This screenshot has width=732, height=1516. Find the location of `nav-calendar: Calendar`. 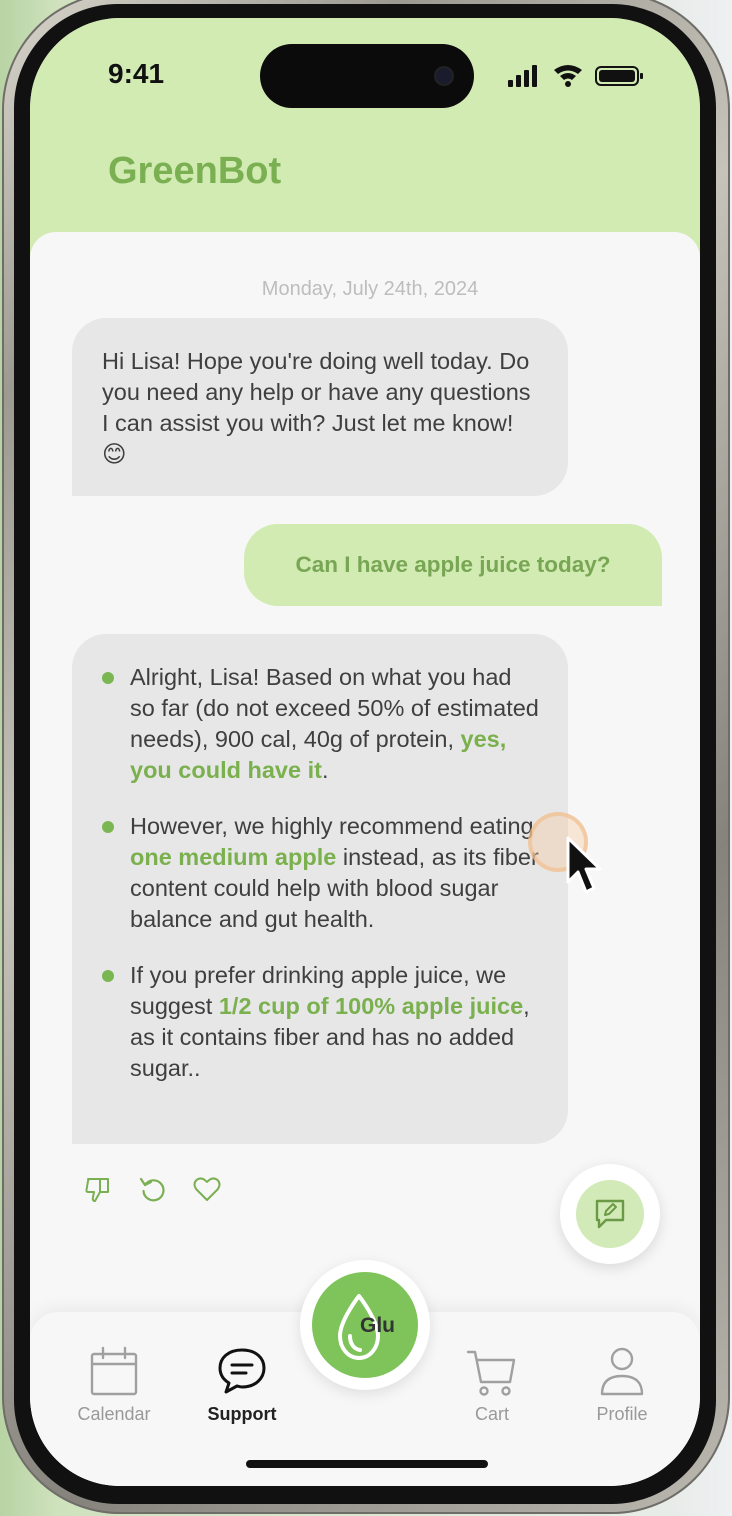

nav-calendar: Calendar is located at coordinates (114, 1384).